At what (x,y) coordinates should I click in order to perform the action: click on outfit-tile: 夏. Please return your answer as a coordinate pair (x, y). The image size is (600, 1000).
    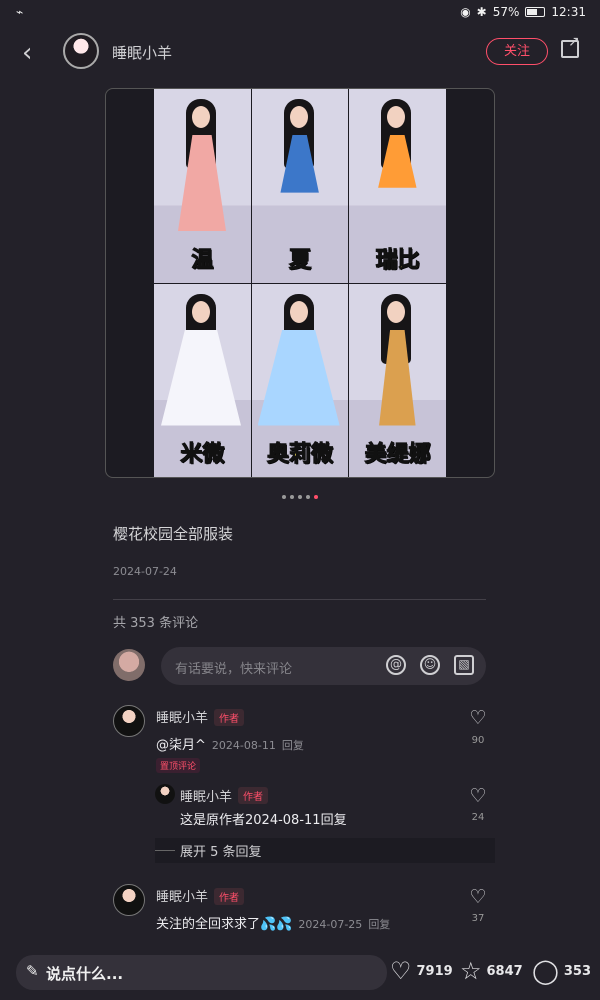
    Looking at the image, I should click on (300, 186).